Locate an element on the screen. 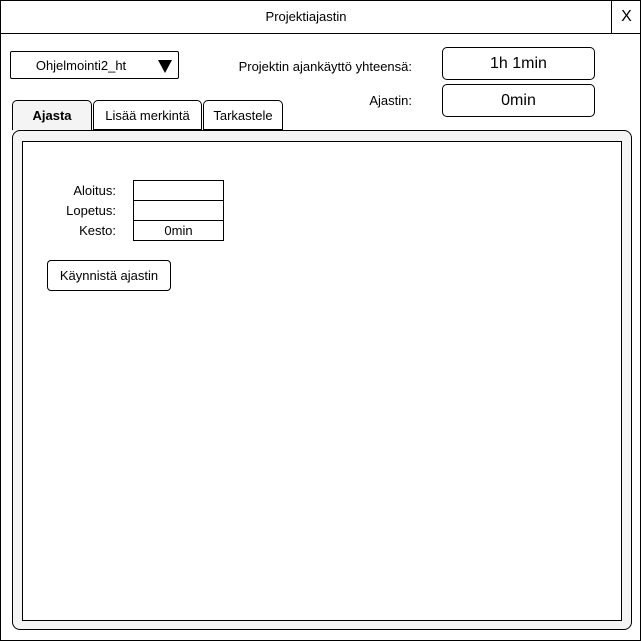 This screenshot has height=641, width=641. timer-label: Ajastin: is located at coordinates (390, 100).